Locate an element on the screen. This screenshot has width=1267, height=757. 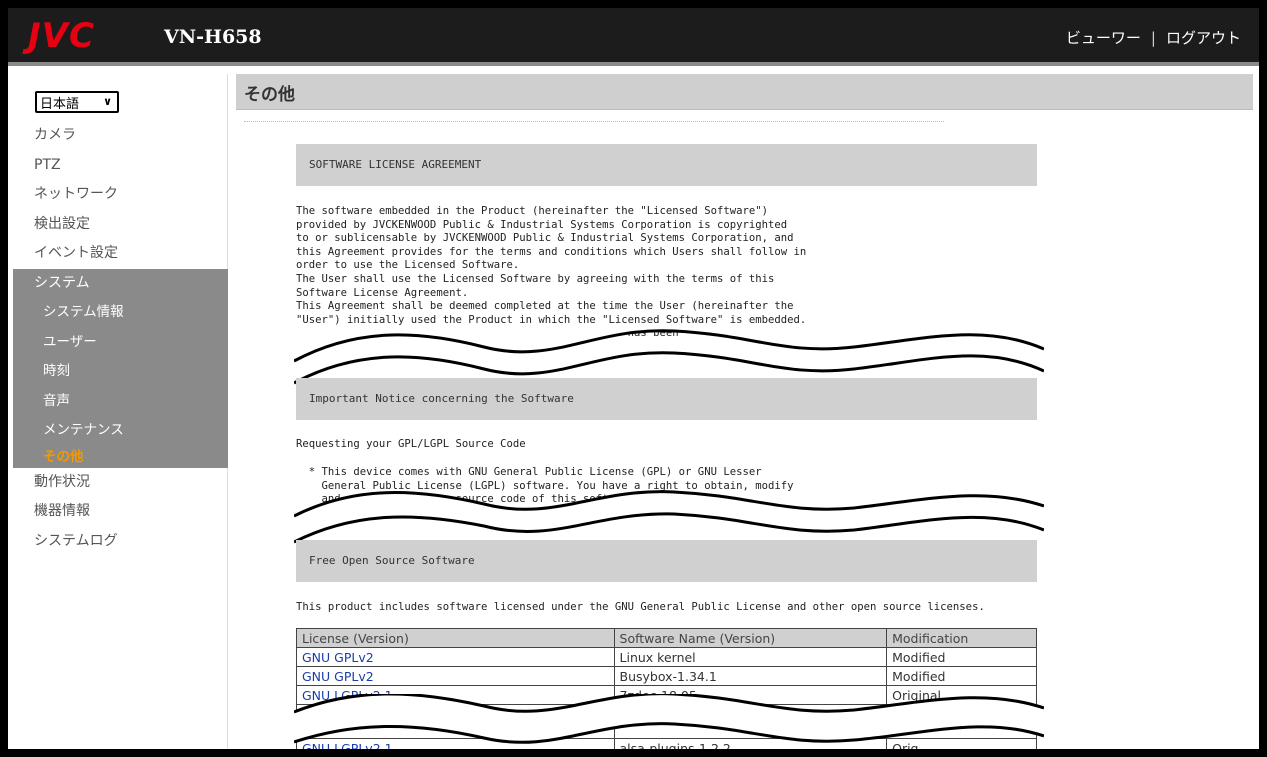
nav-item-ptz: PTZ is located at coordinates (120, 166).